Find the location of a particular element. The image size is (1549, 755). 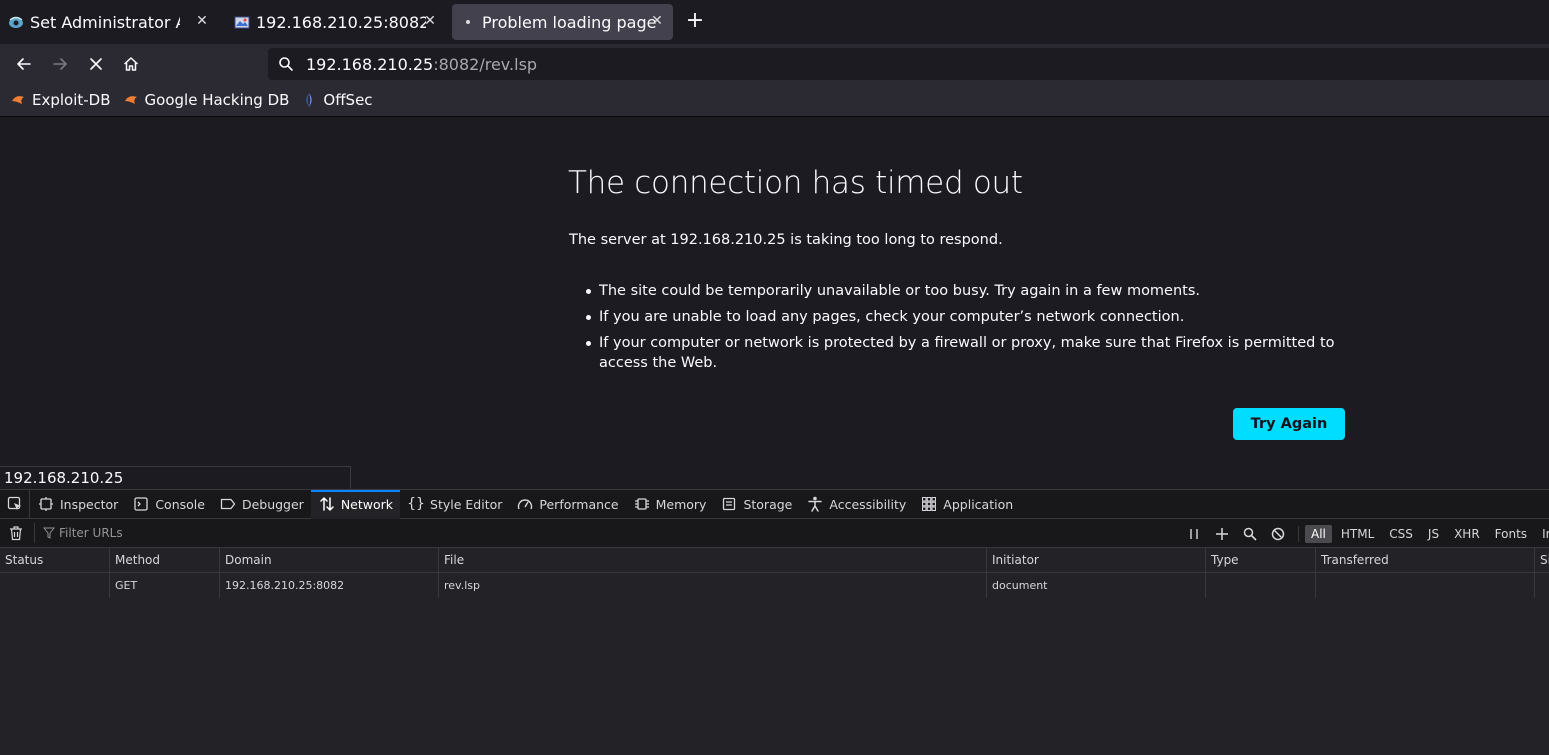

column-domain: Domain is located at coordinates (329, 560).